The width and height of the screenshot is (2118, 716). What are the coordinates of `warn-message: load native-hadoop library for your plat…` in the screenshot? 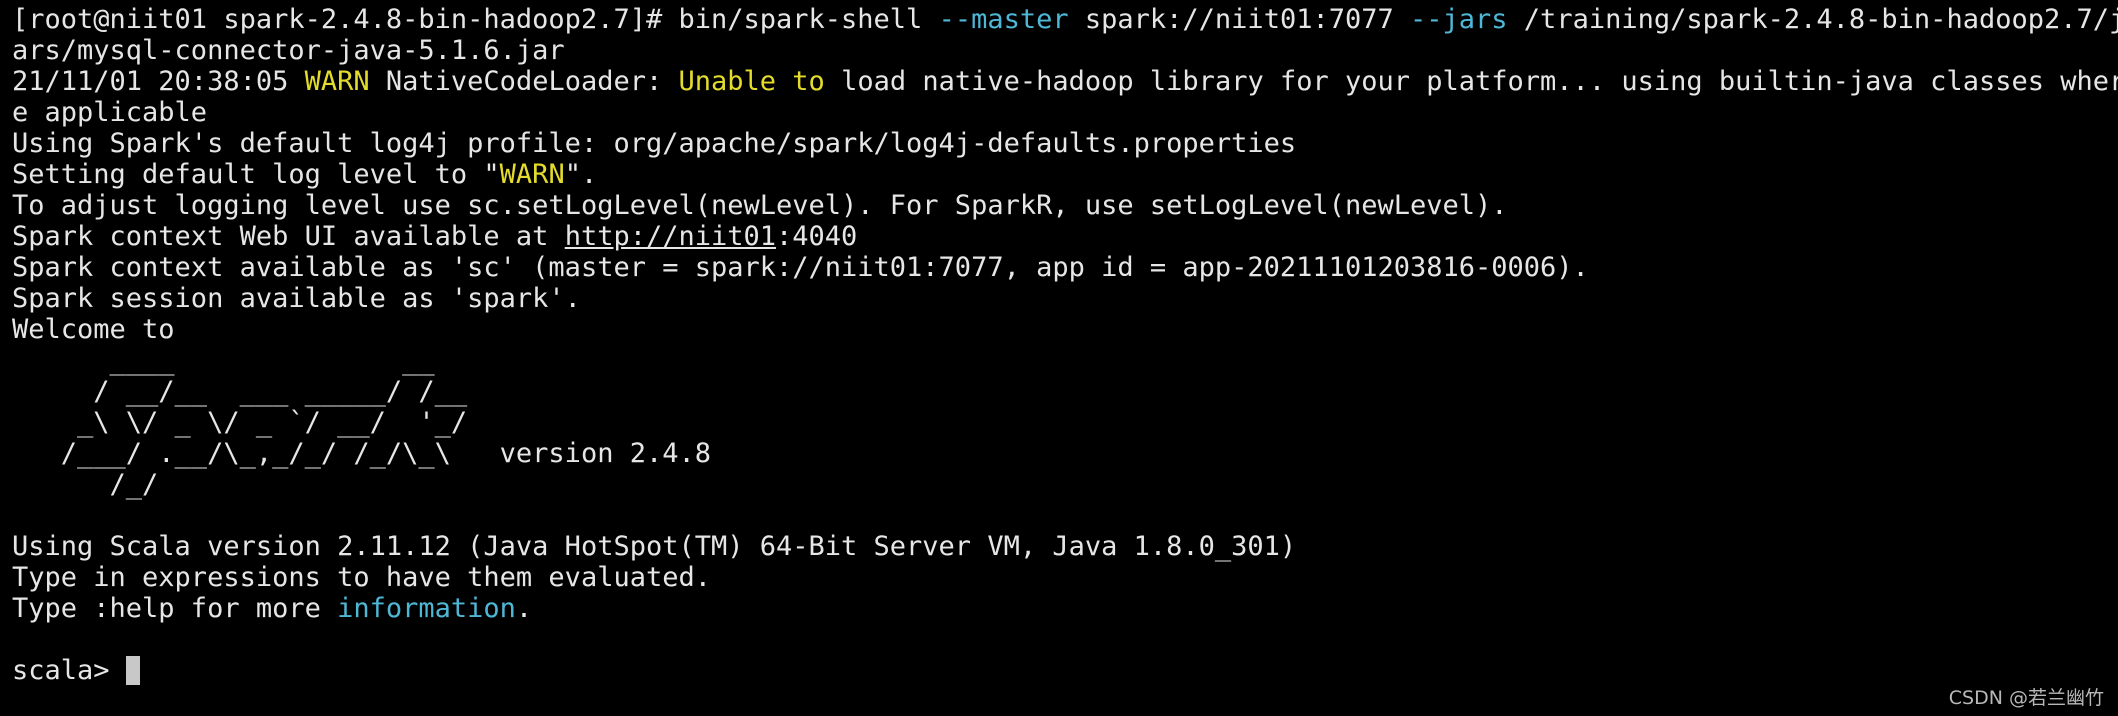 It's located at (1471, 81).